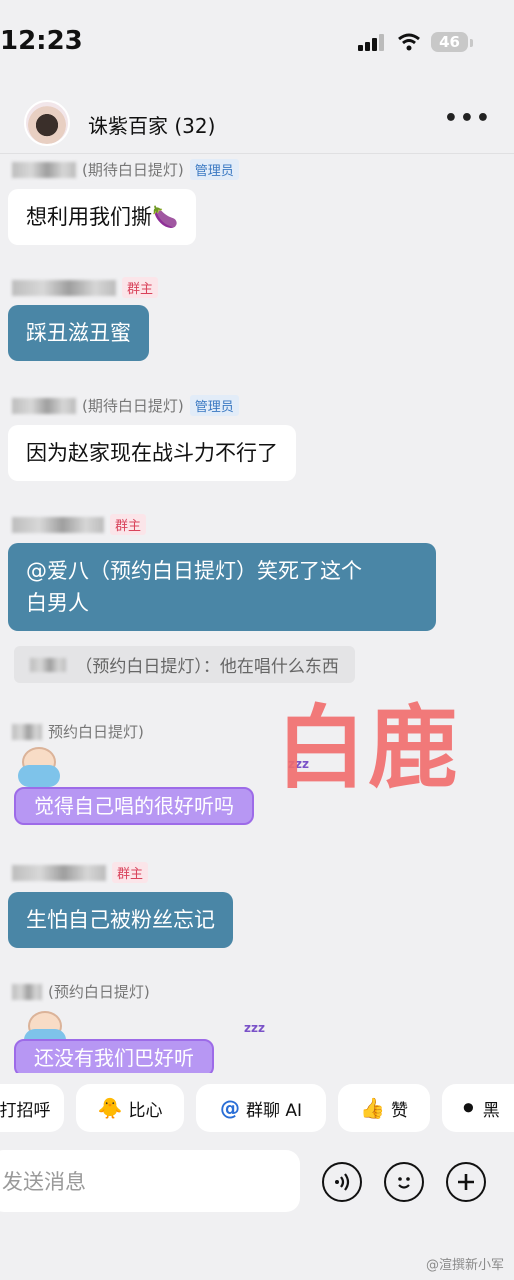  I want to click on message-line: @爱八（预约白日提灯）笑死了这个, so click(194, 571).